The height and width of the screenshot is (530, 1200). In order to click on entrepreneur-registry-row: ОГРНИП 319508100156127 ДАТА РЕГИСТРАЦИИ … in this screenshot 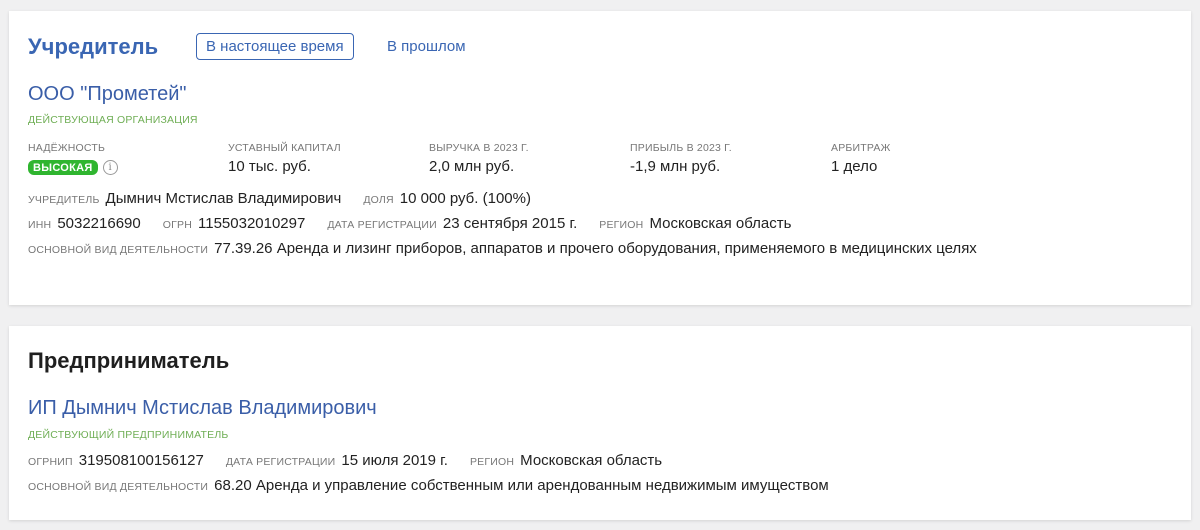, I will do `click(356, 460)`.